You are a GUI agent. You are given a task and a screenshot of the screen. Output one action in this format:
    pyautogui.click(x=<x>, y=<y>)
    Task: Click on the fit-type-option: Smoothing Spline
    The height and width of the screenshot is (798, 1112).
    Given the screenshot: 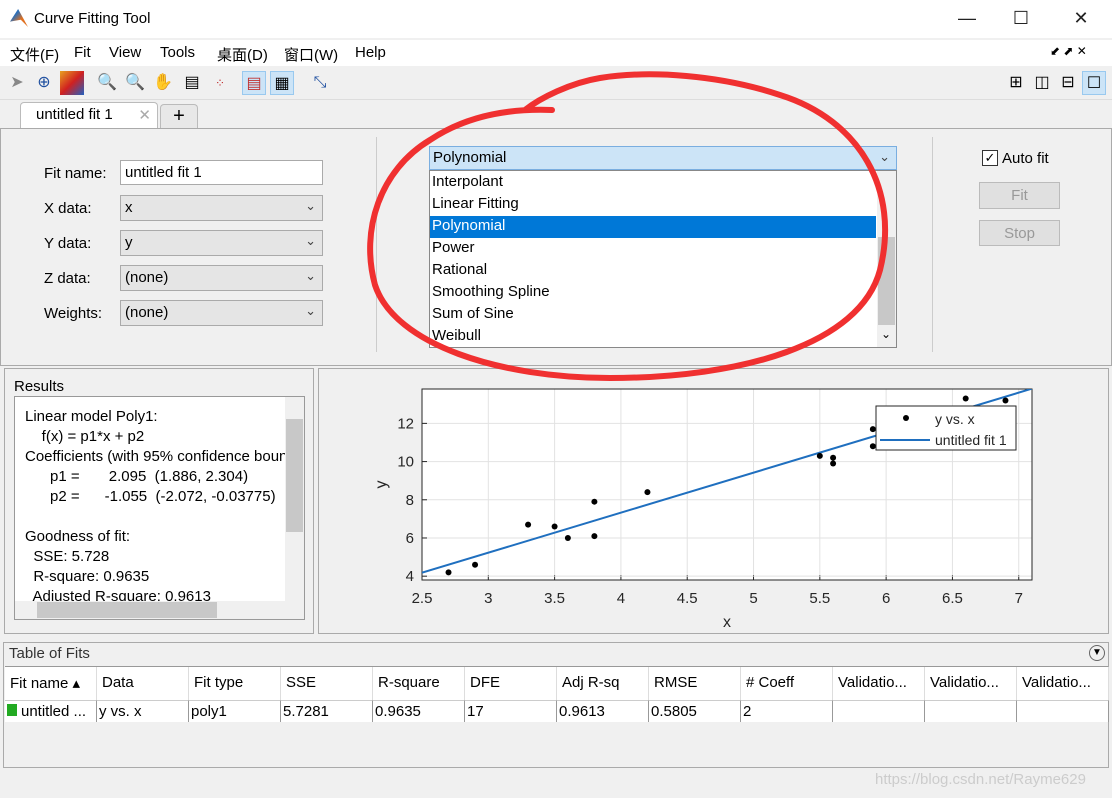 What is the action you would take?
    pyautogui.click(x=653, y=293)
    